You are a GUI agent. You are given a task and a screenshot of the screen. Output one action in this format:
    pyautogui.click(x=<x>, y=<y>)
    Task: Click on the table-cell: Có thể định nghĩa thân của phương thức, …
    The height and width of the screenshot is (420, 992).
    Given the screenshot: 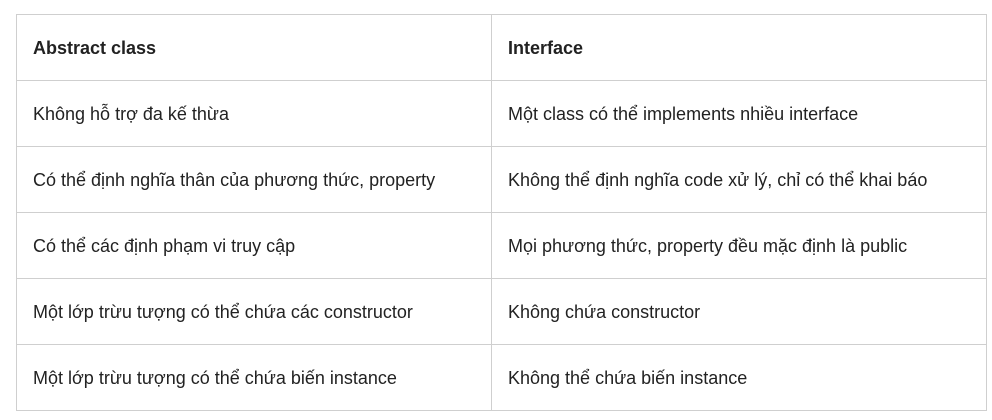 What is the action you would take?
    pyautogui.click(x=254, y=179)
    